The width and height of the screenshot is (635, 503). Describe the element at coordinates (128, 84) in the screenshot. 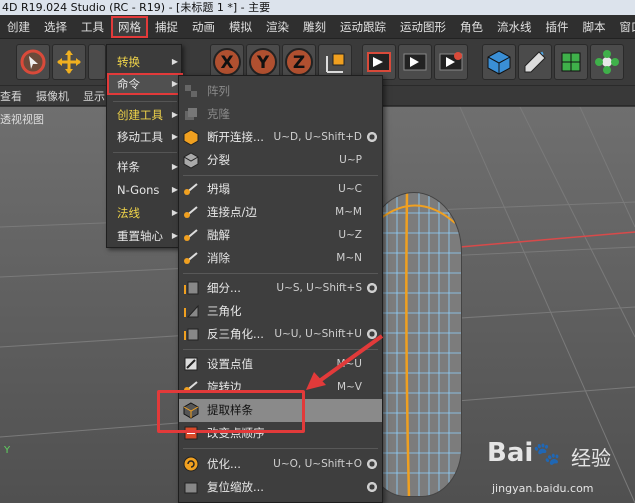

I see `mesh-menu-label: 命令` at that location.